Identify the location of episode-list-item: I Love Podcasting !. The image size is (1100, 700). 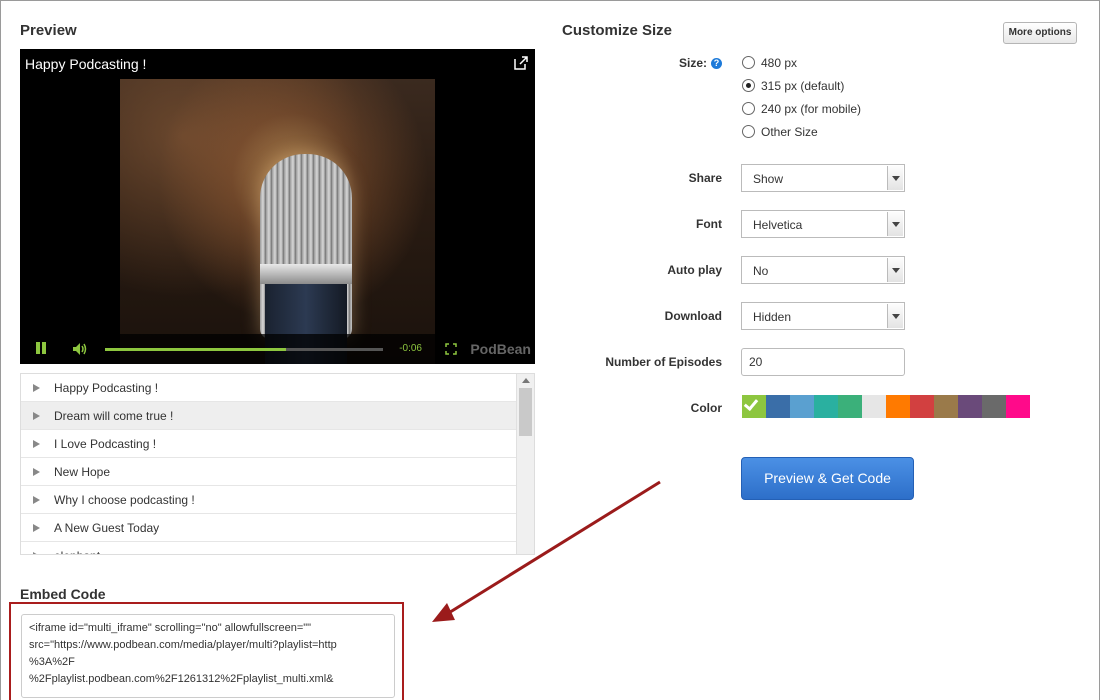
(269, 444).